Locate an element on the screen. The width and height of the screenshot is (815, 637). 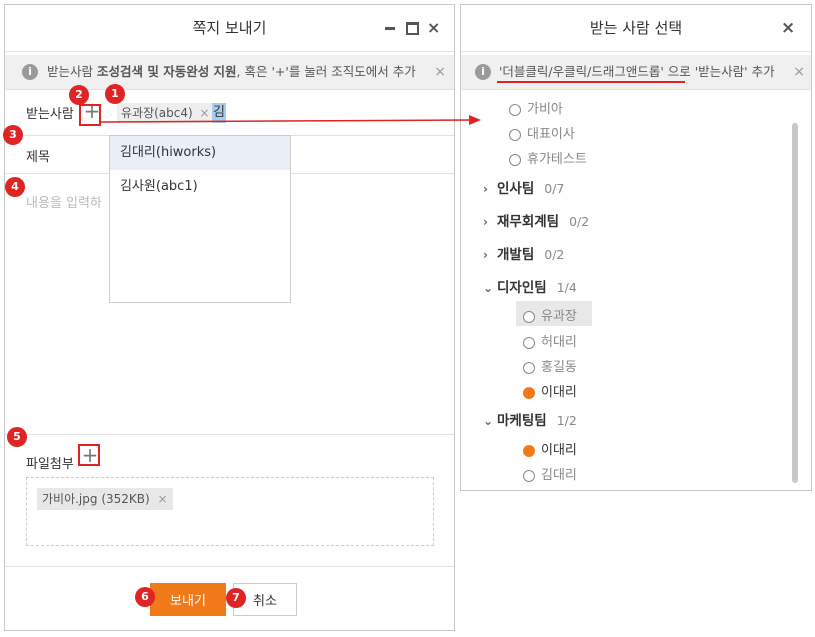
annotation-badge: 3 is located at coordinates (13, 135).